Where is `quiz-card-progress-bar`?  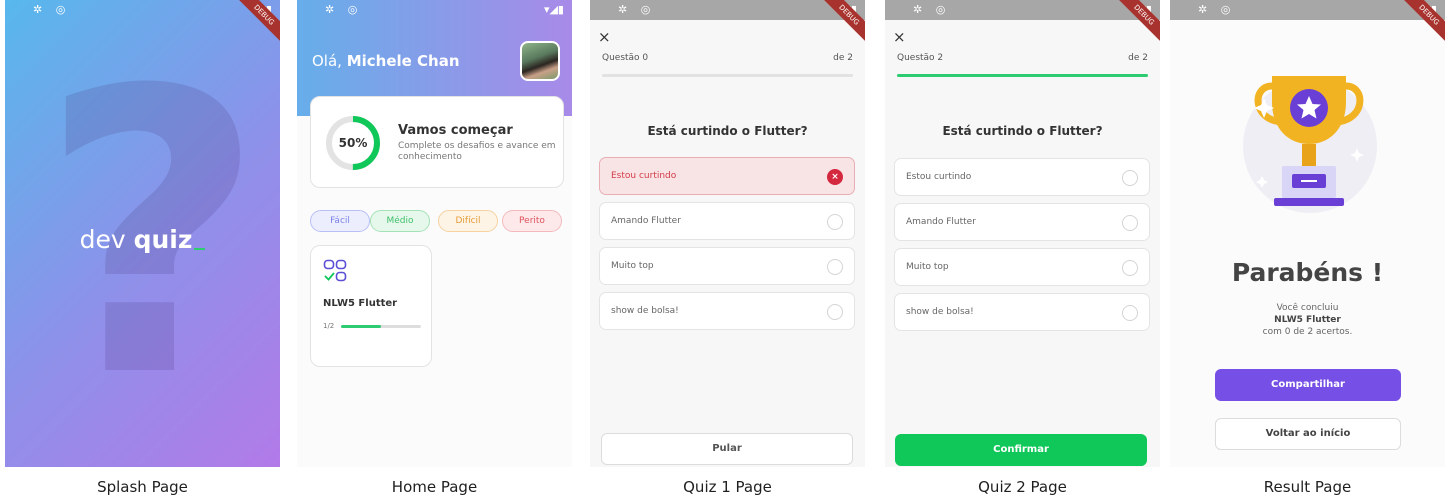 quiz-card-progress-bar is located at coordinates (381, 326).